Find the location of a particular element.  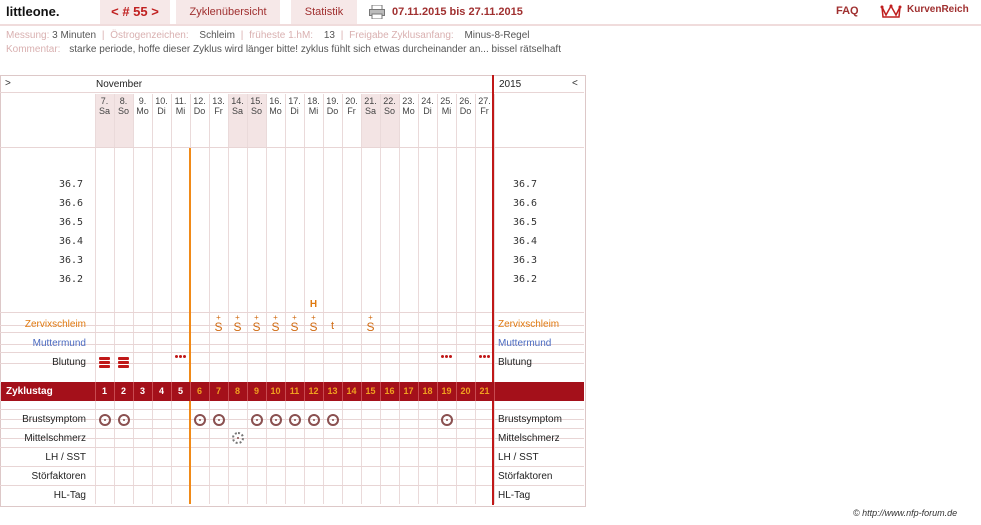

day-header: 10. Di is located at coordinates (161, 106).